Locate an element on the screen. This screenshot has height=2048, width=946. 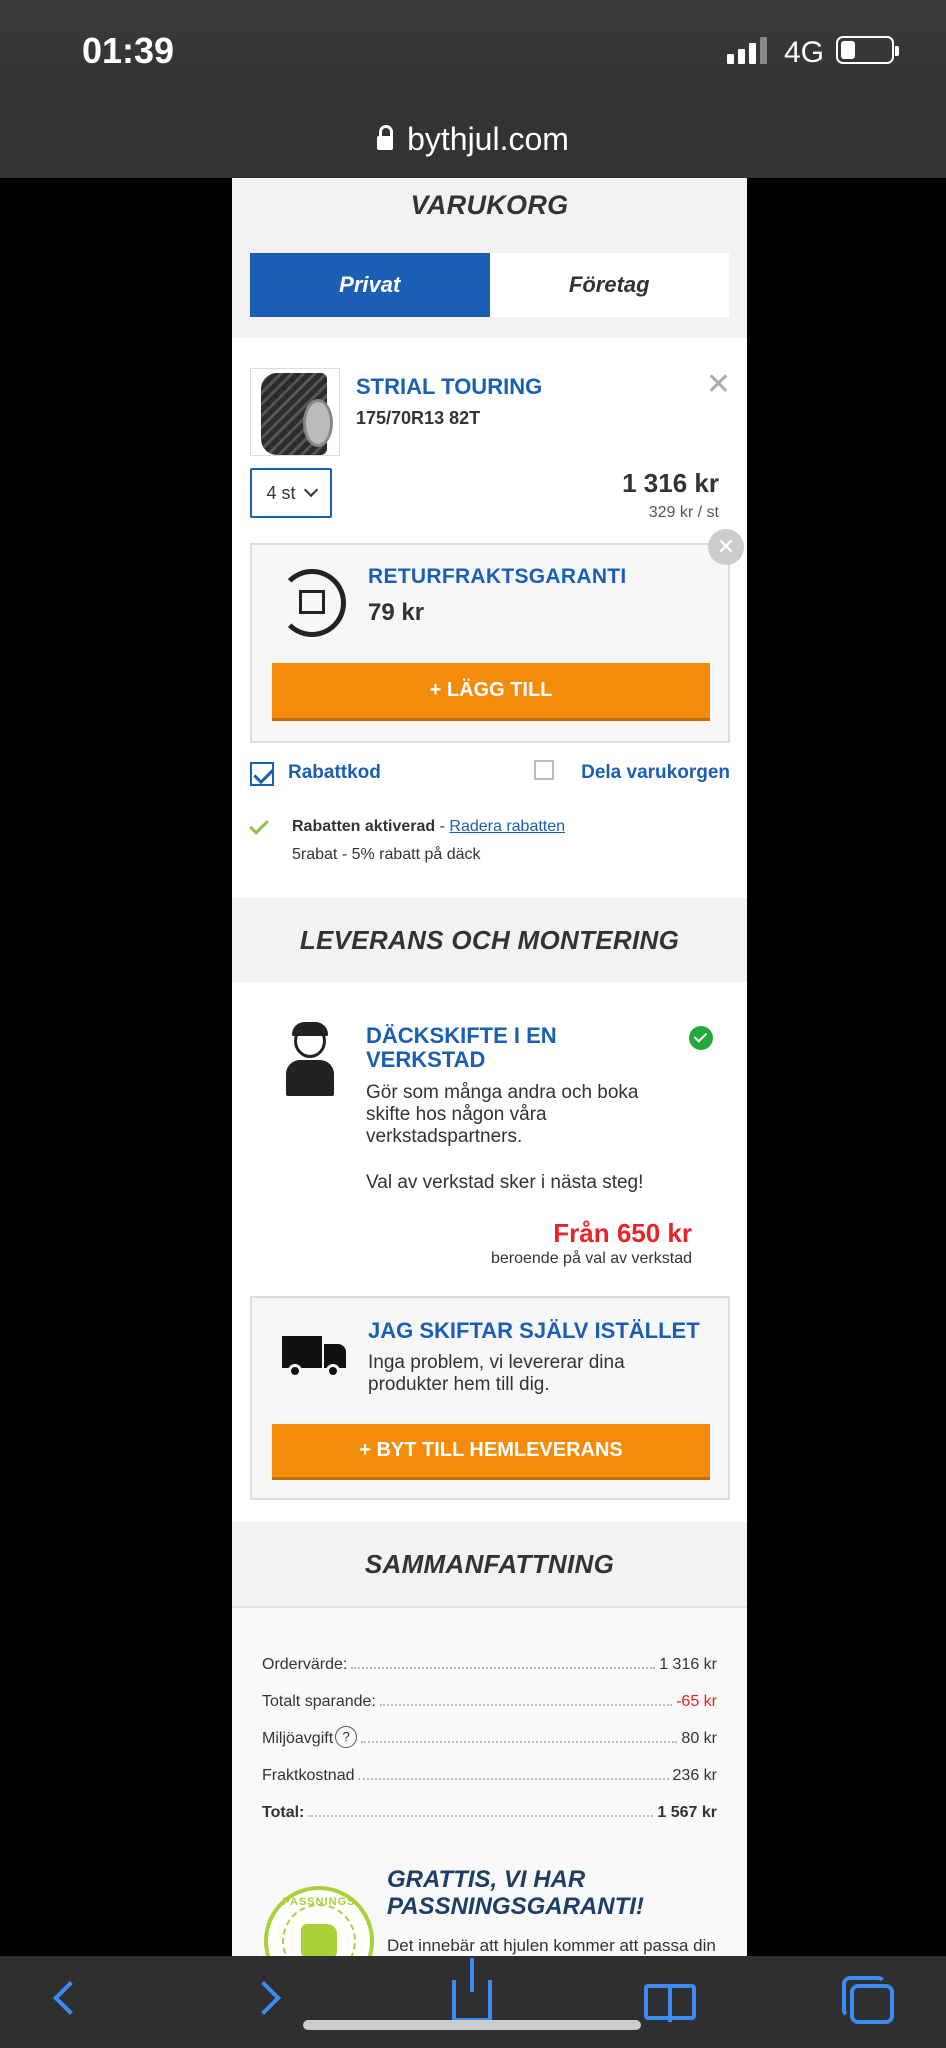
workshop-note: Val av verkstad sker i nästa steg! is located at coordinates (505, 1182).